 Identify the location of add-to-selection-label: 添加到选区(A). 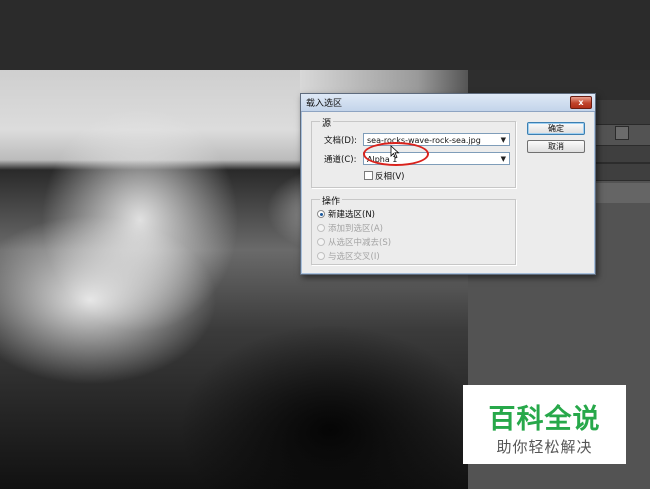
(355, 229).